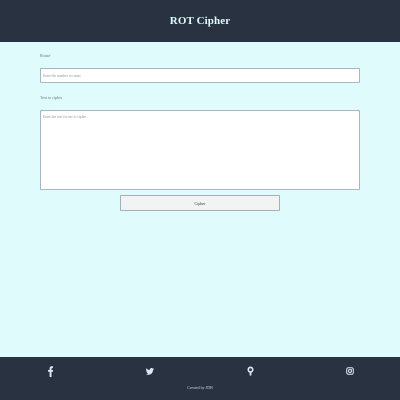 The image size is (400, 400). I want to click on page-title: ROT Cipher, so click(200, 21).